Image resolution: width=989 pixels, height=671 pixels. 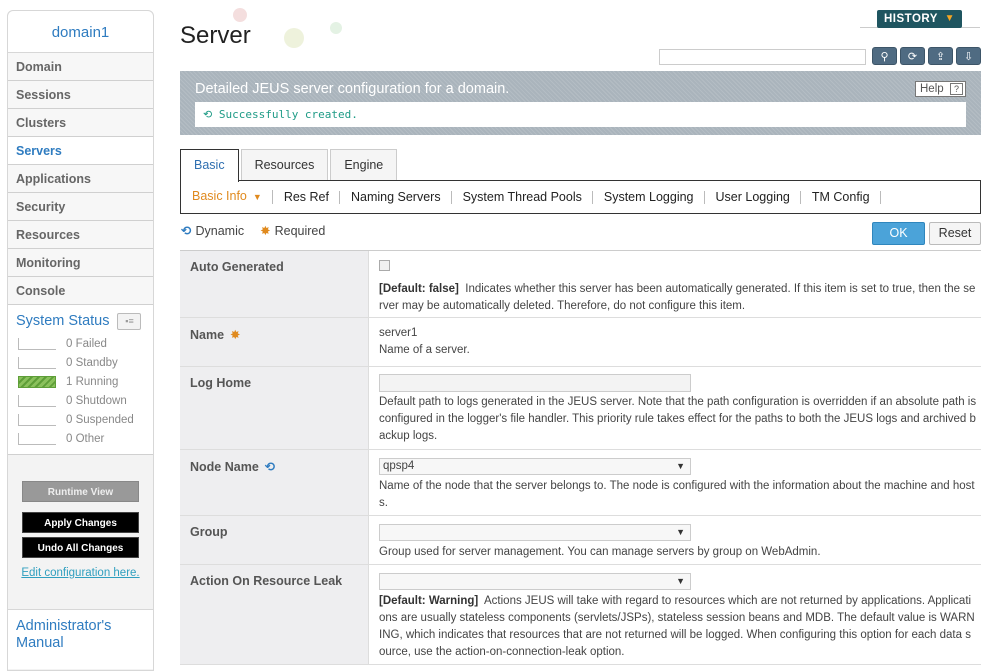 What do you see at coordinates (898, 233) in the screenshot?
I see `ok-button: OK` at bounding box center [898, 233].